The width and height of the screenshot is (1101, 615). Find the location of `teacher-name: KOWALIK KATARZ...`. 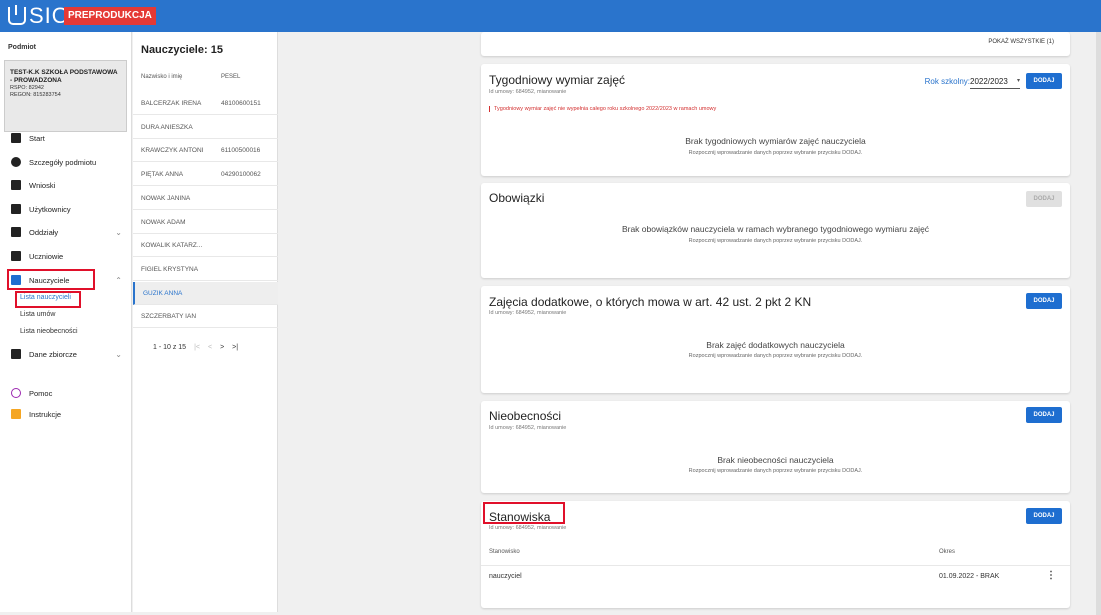

teacher-name: KOWALIK KATARZ... is located at coordinates (172, 246).